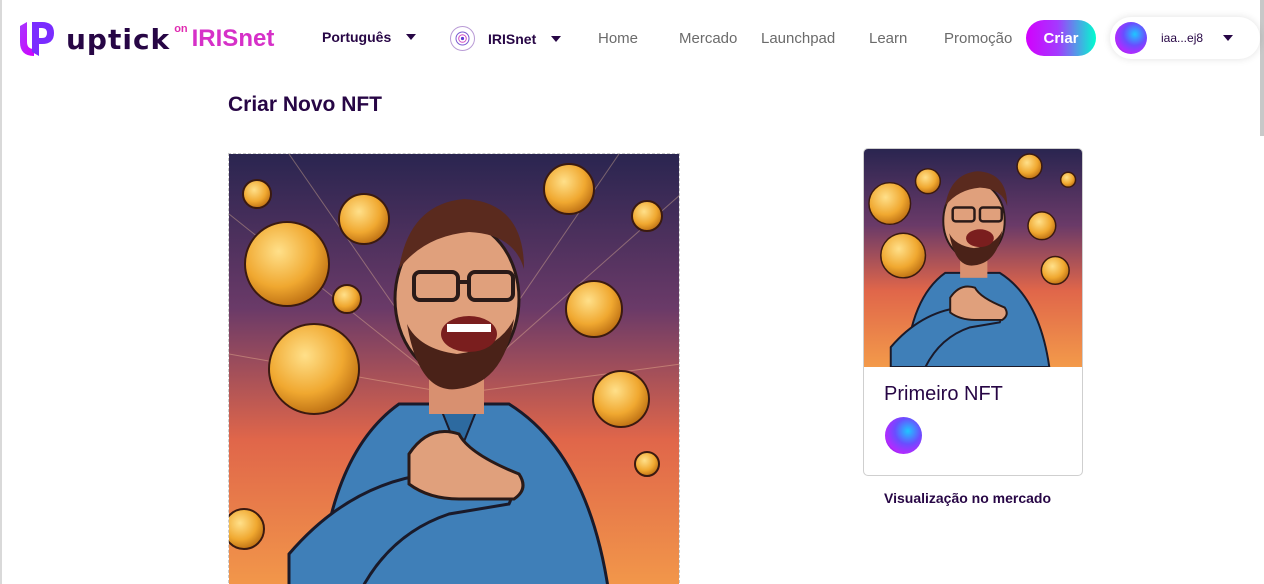 The height and width of the screenshot is (584, 1264). Describe the element at coordinates (978, 38) in the screenshot. I see `nav-promocao: Promoção` at that location.